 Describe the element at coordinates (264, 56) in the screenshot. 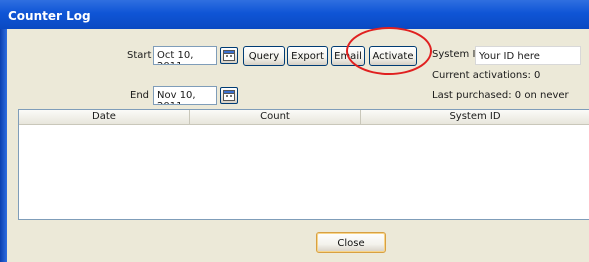

I see `query-button: Query` at that location.